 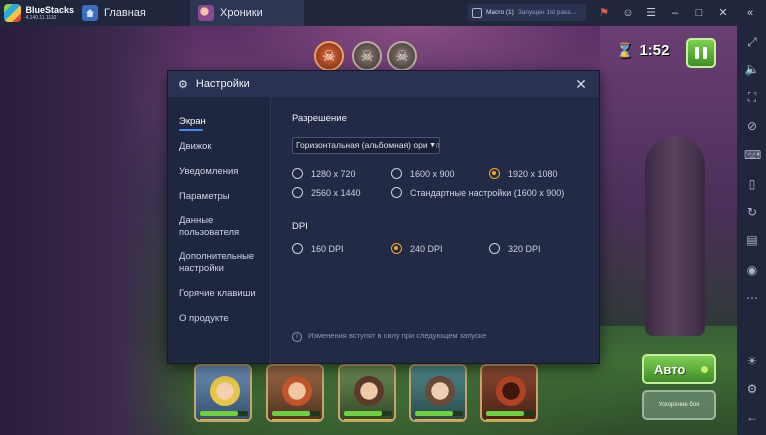 I want to click on macro-icon, so click(x=477, y=12).